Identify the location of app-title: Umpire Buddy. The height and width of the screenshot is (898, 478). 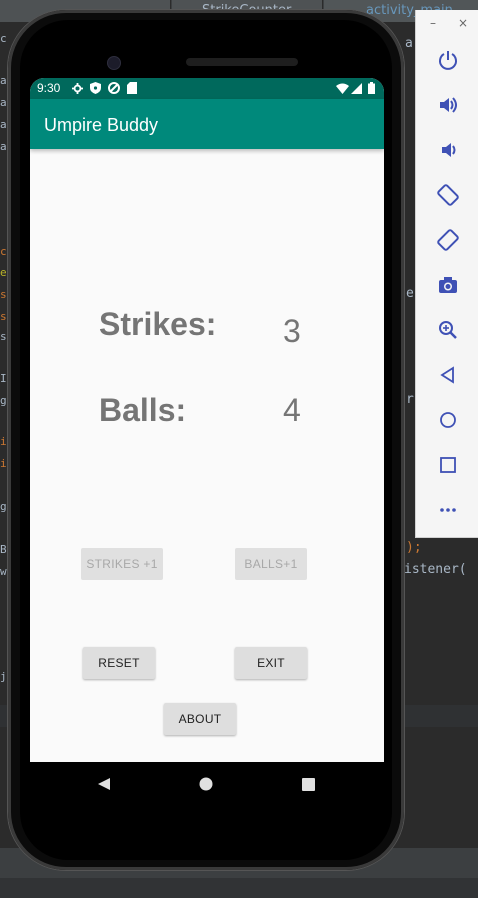
(101, 125).